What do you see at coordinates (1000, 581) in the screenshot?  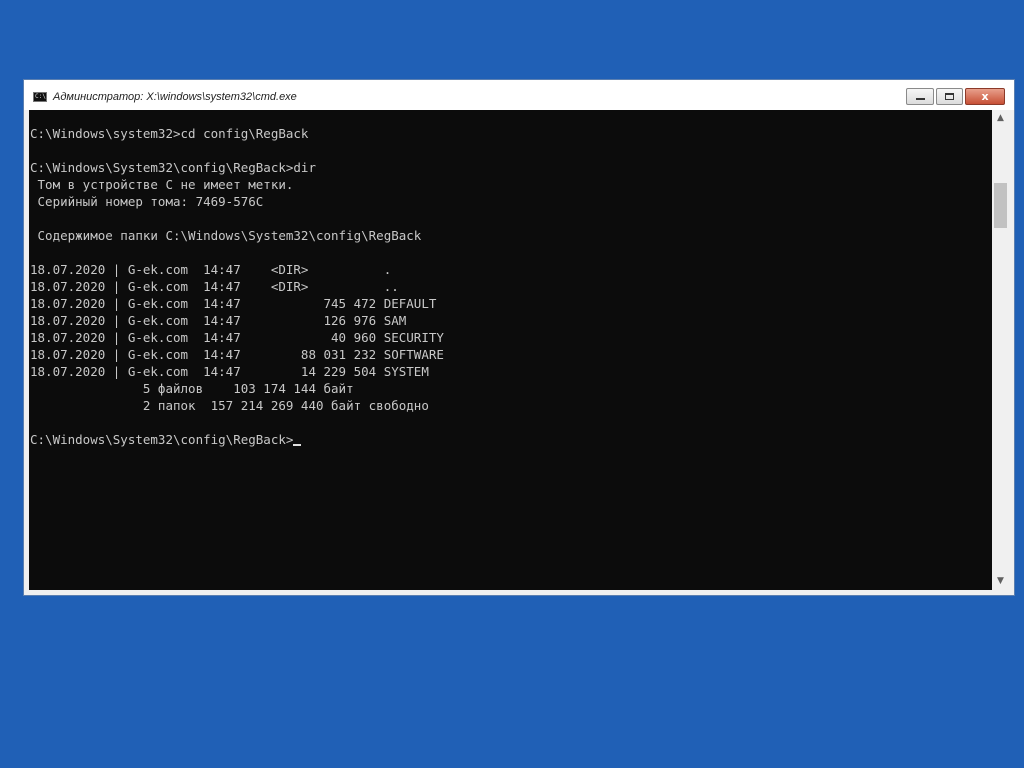 I see `scroll-down-arrow-icon: ▼` at bounding box center [1000, 581].